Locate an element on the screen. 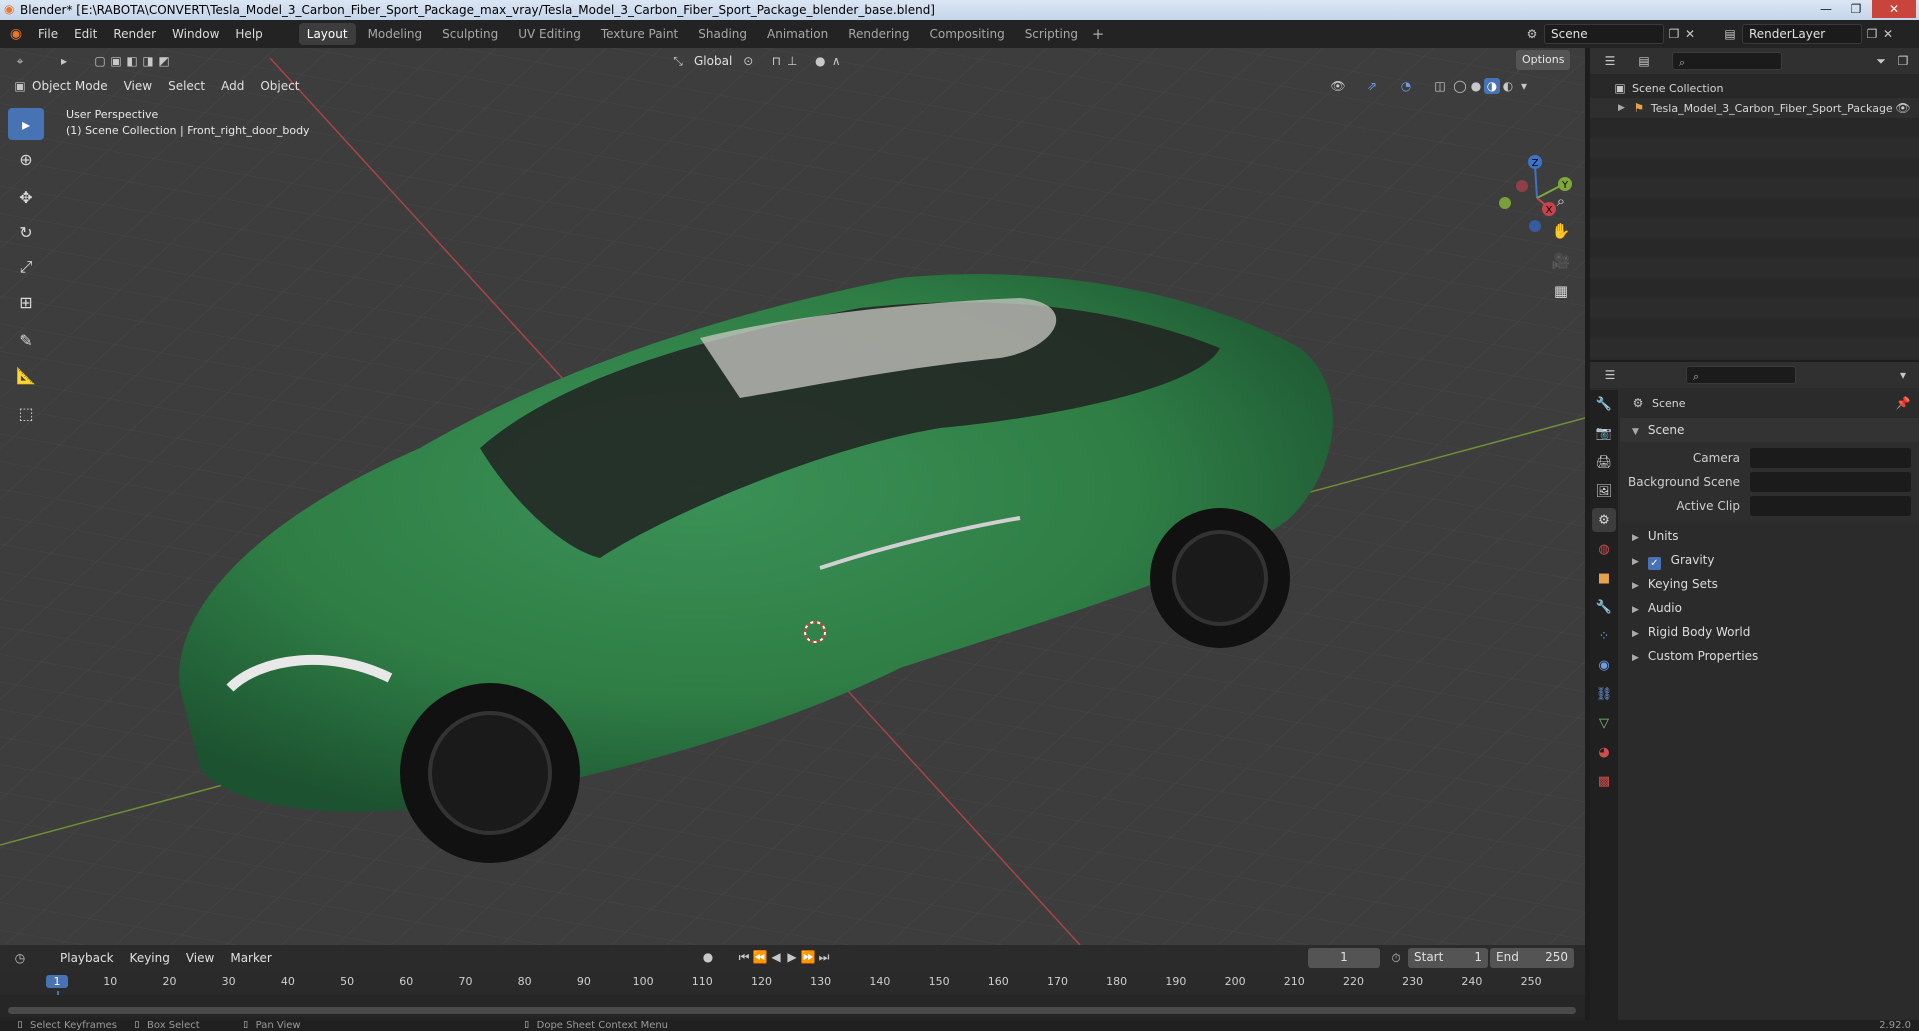 This screenshot has height=1031, width=1919. tab-uv-editing: UV Editing is located at coordinates (549, 34).